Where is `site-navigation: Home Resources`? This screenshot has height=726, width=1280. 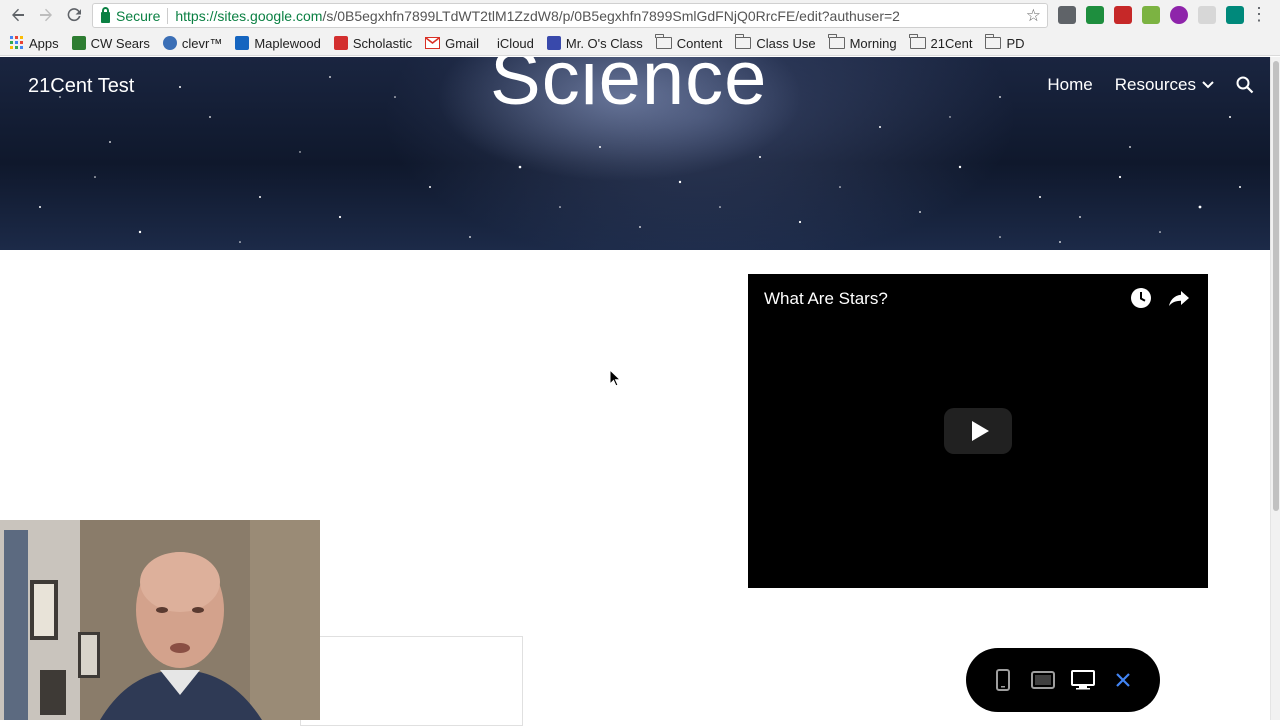
site-navigation: Home Resources is located at coordinates (1150, 85).